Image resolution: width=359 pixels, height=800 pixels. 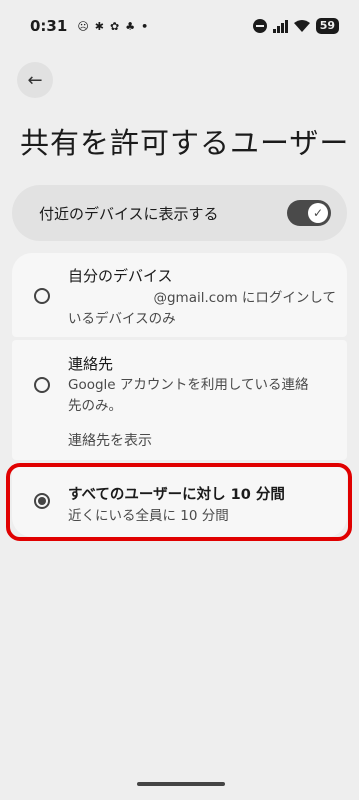 I want to click on back-arrow-icon: ←, so click(x=35, y=80).